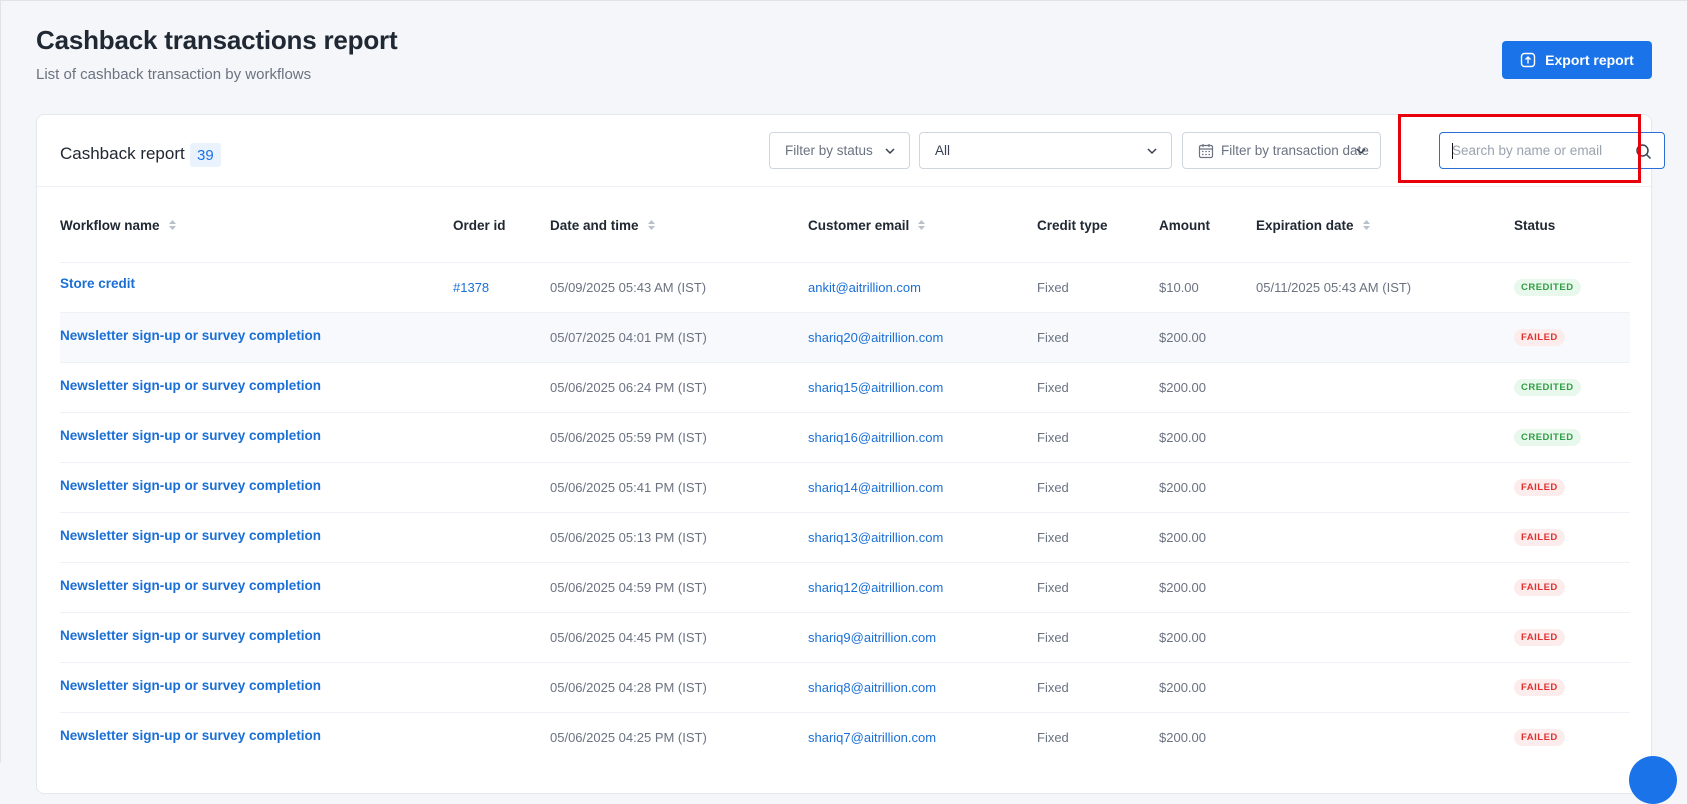  I want to click on filter-by-status-dropdown: Filter by status, so click(839, 150).